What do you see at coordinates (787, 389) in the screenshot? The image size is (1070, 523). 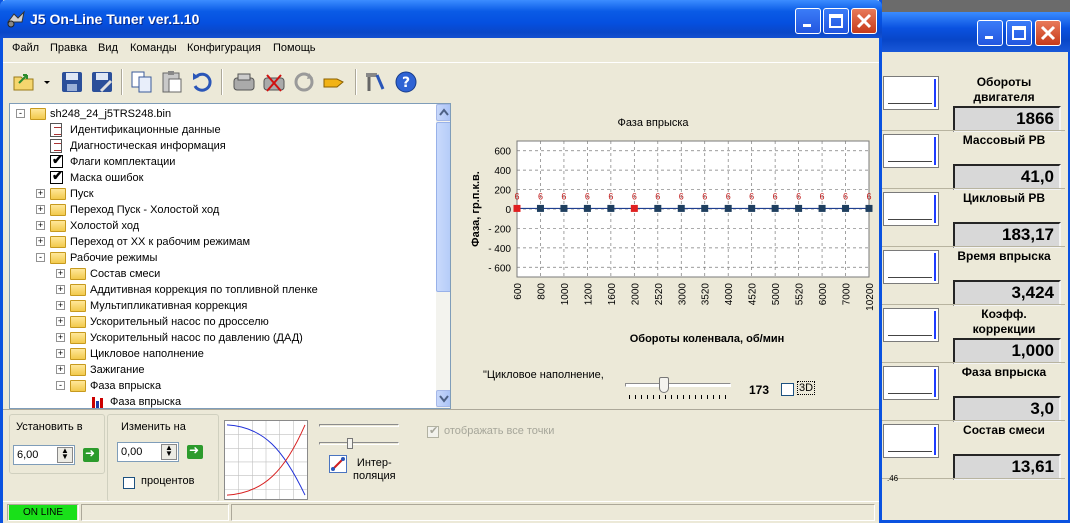 I see `3d-checkbox` at bounding box center [787, 389].